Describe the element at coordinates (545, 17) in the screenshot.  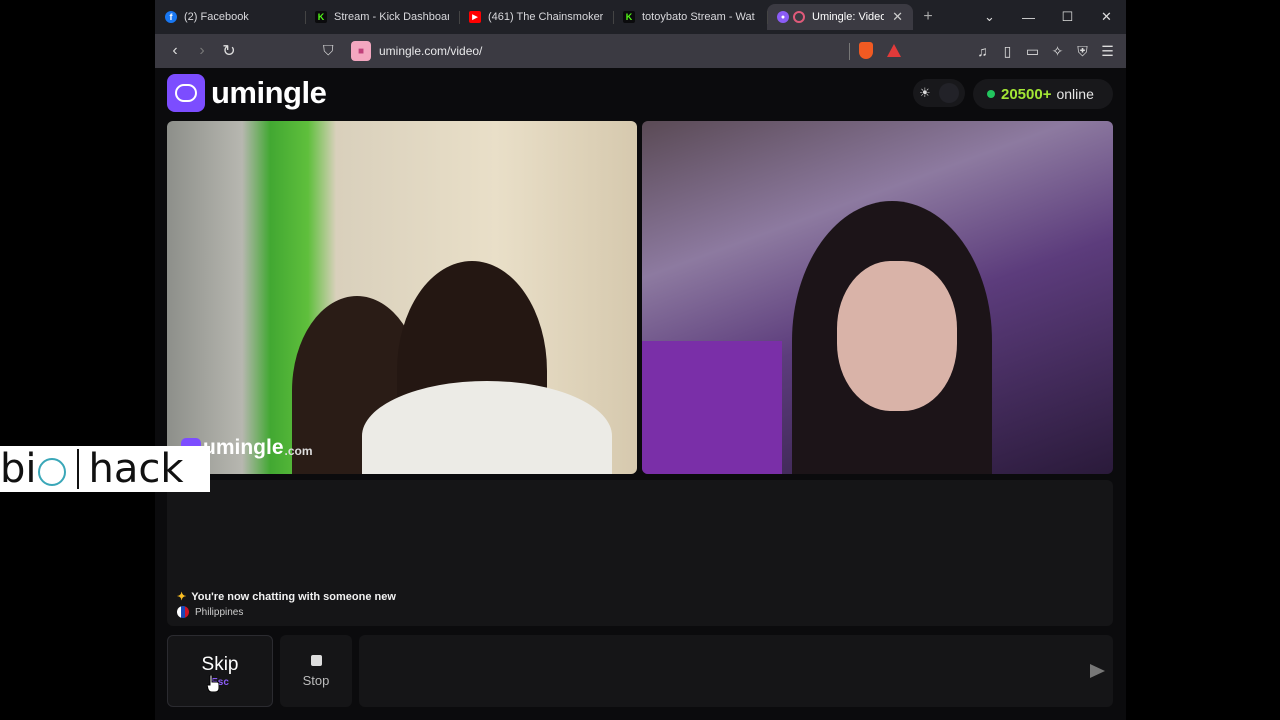
I see `tab-label: (461) The Chainsmokers` at that location.